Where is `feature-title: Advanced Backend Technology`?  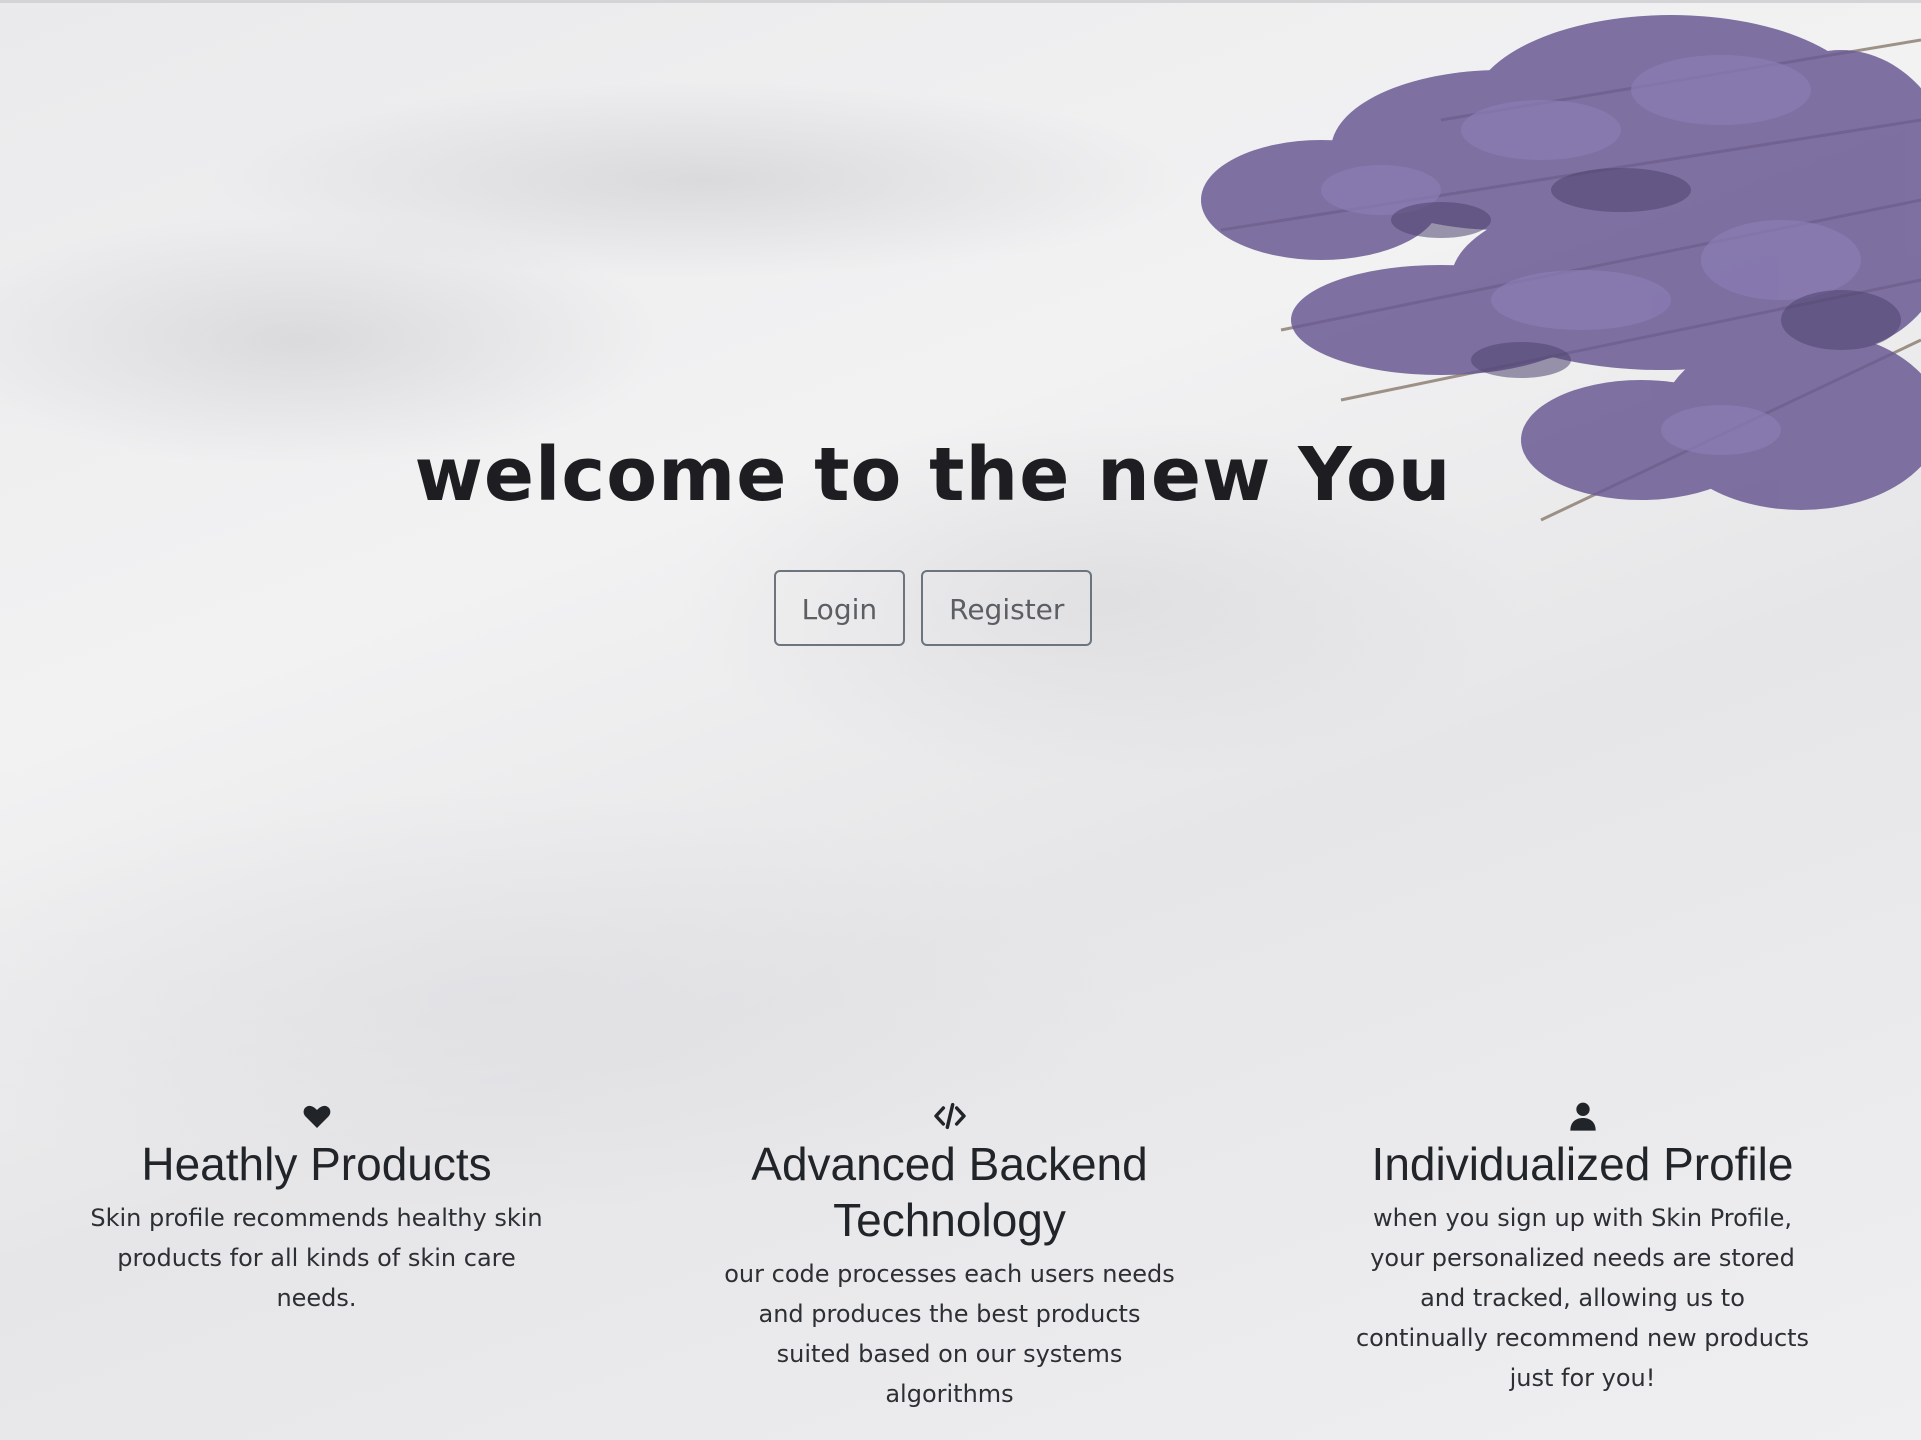 feature-title: Advanced Backend Technology is located at coordinates (949, 1192).